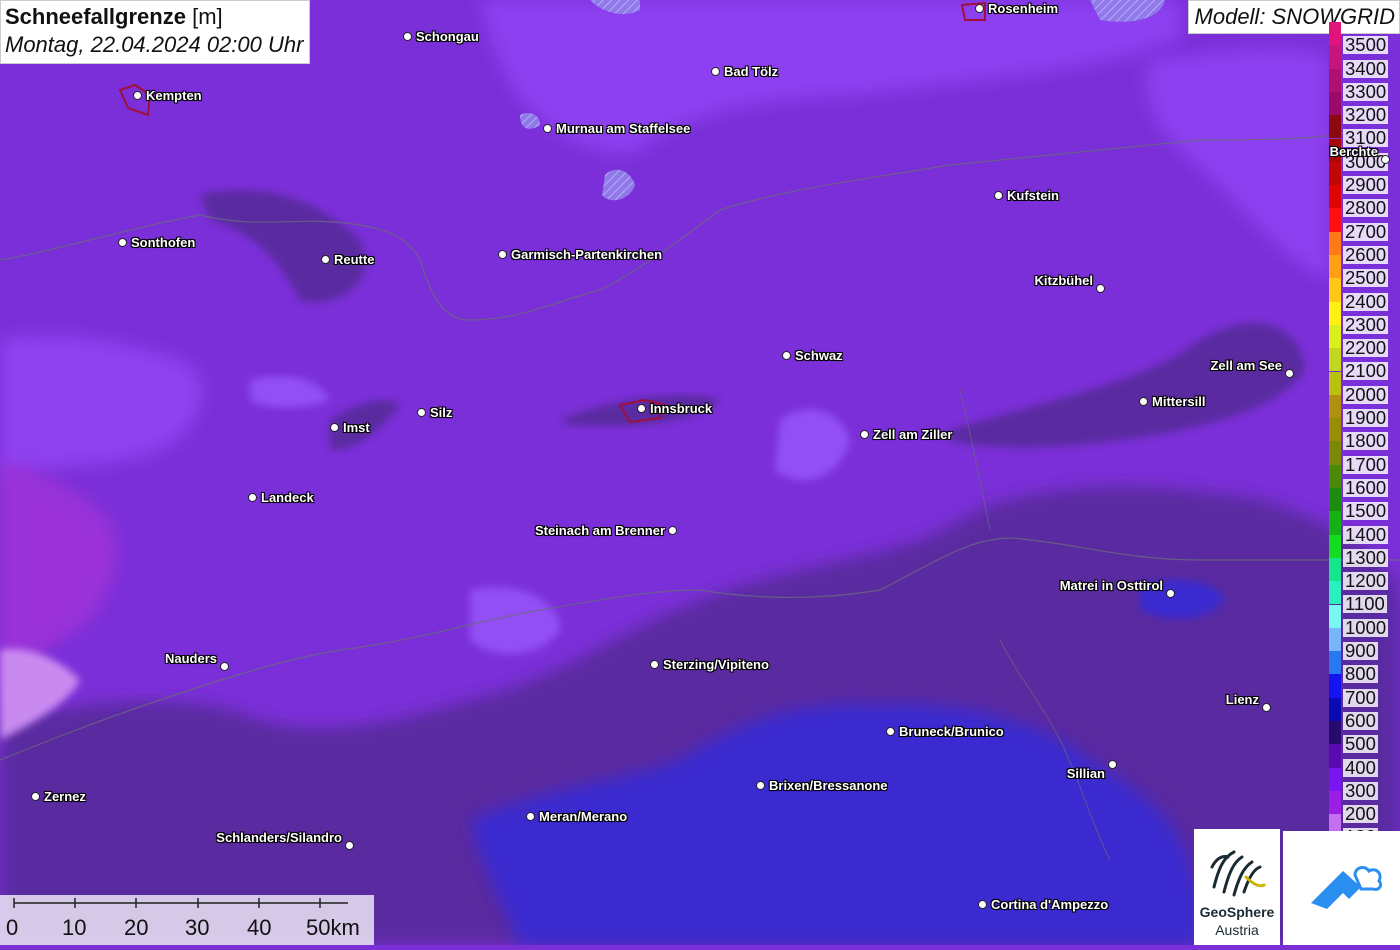 The height and width of the screenshot is (950, 1400). I want to click on city-label: Zell am See, so click(1246, 365).